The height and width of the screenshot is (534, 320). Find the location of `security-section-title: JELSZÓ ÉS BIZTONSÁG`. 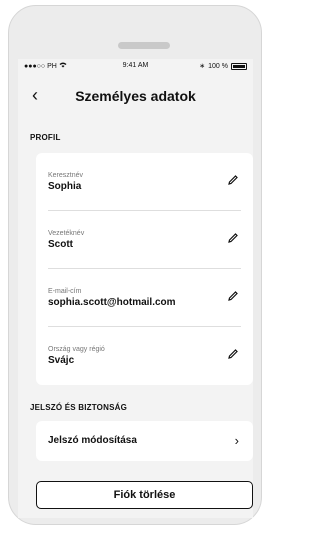

security-section-title: JELSZÓ ÉS BIZTONSÁG is located at coordinates (78, 407).